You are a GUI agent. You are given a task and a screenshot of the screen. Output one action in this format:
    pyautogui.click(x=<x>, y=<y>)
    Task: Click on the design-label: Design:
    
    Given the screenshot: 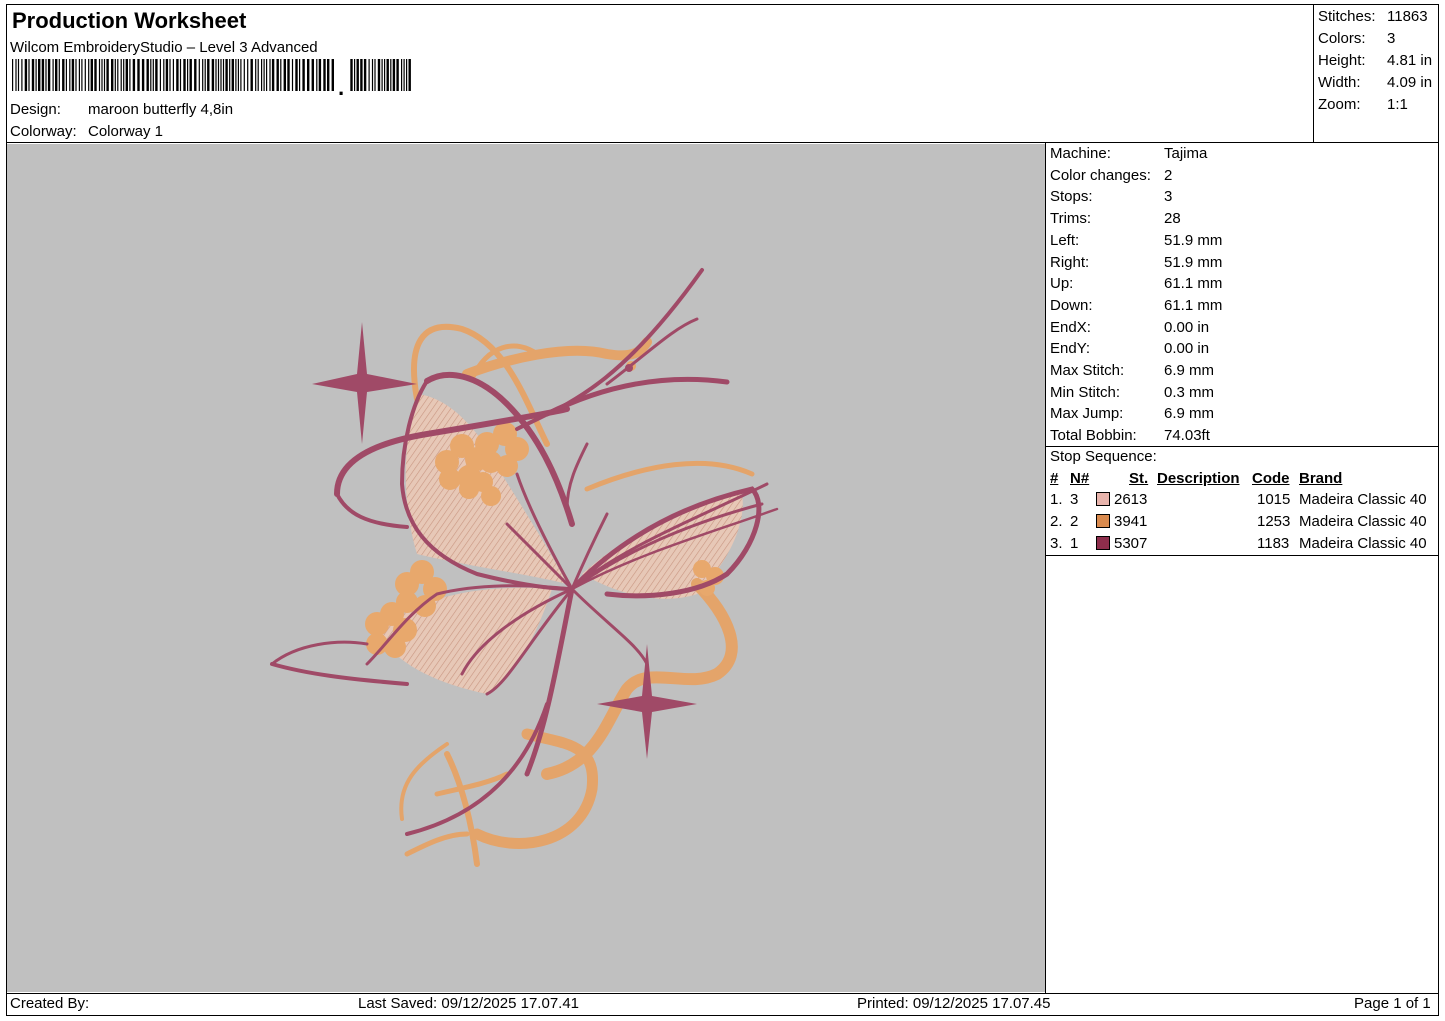 What is the action you would take?
    pyautogui.click(x=35, y=109)
    